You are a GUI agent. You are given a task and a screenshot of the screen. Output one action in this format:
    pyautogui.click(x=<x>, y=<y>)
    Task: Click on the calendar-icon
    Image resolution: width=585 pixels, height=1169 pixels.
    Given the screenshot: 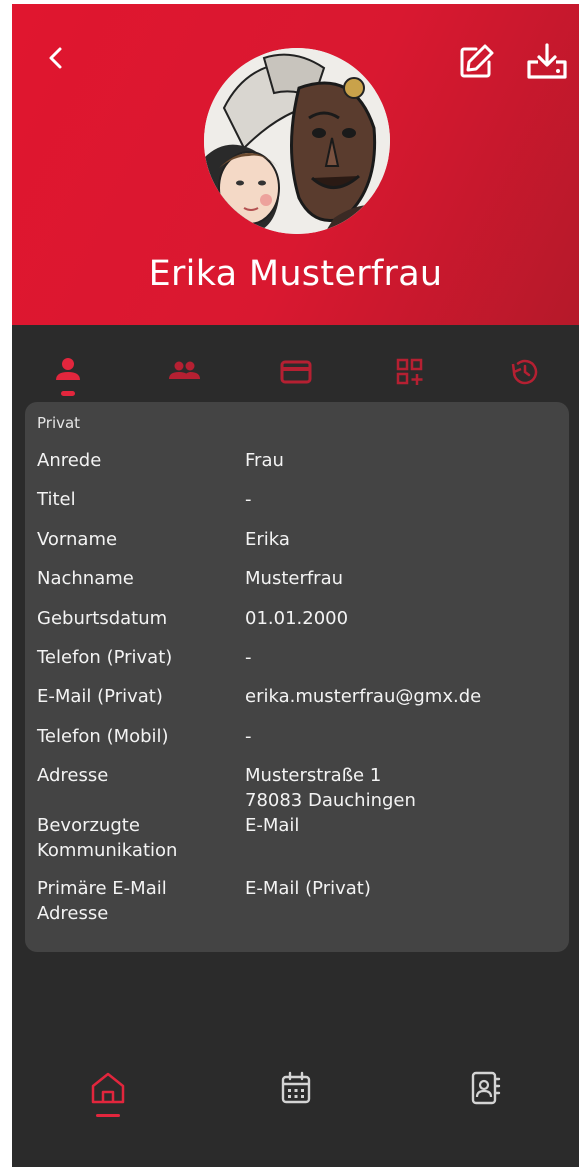 What is the action you would take?
    pyautogui.click(x=296, y=1087)
    